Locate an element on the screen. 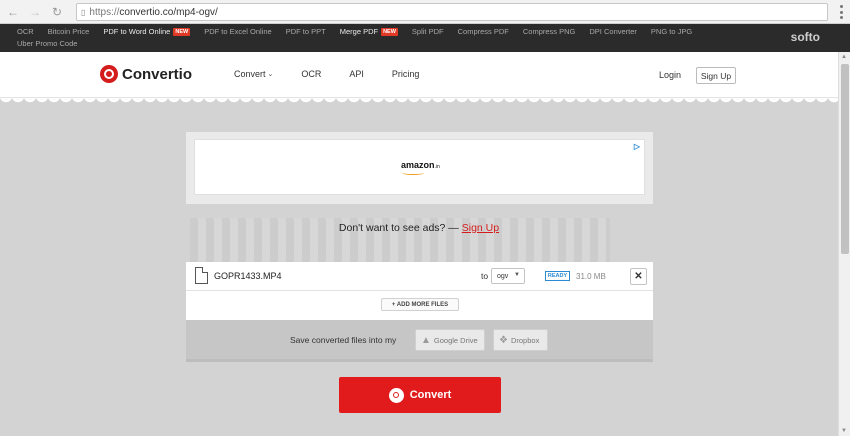 This screenshot has height=436, width=850. no-ads-signup-link: Sign Up is located at coordinates (480, 228).